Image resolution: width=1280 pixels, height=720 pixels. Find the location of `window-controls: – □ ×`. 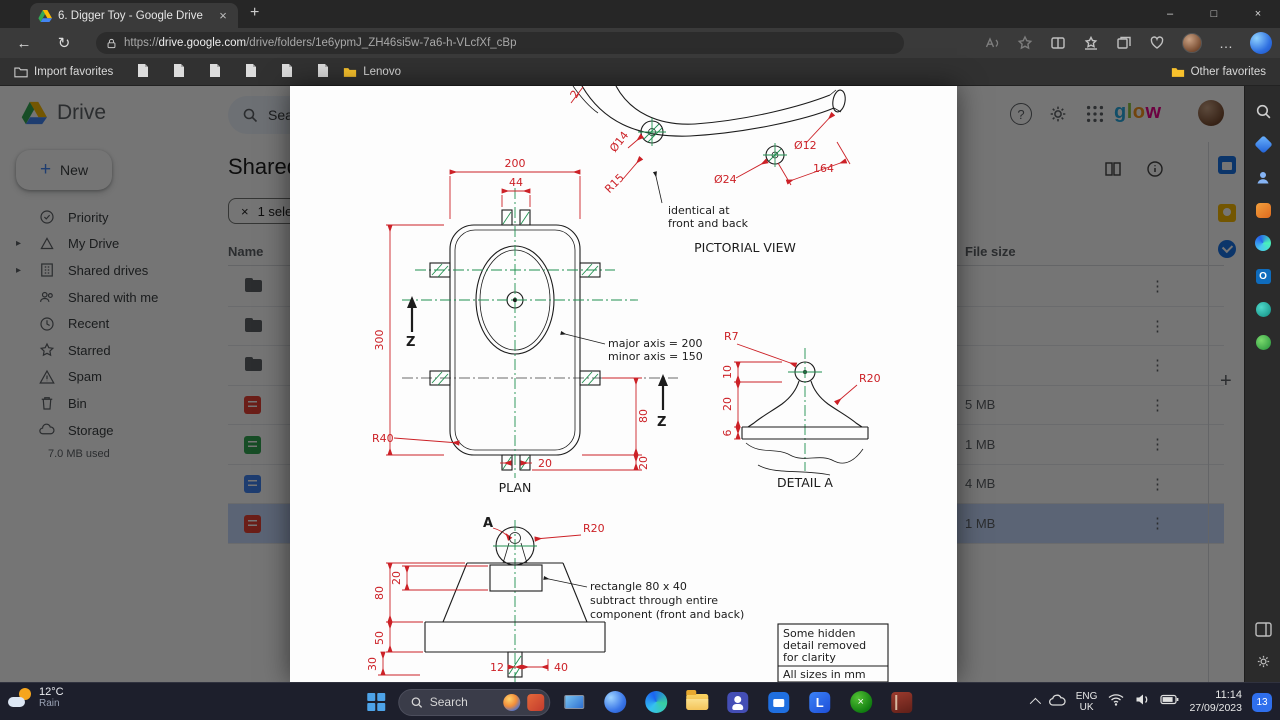

window-controls: – □ × is located at coordinates (1214, 14).